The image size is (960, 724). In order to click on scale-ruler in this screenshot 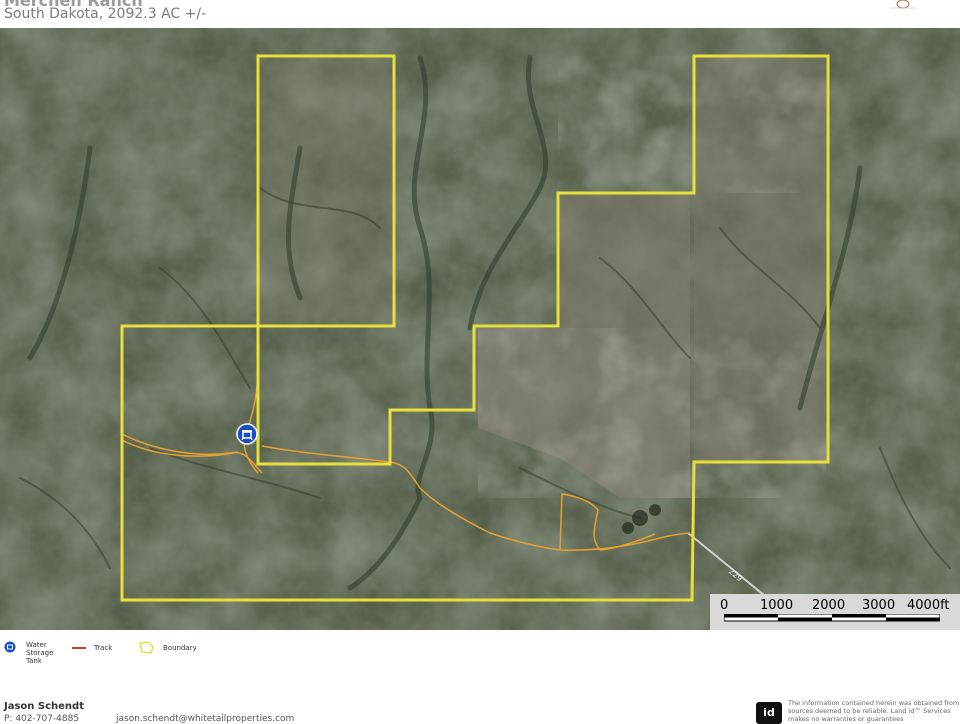, I will do `click(832, 618)`.